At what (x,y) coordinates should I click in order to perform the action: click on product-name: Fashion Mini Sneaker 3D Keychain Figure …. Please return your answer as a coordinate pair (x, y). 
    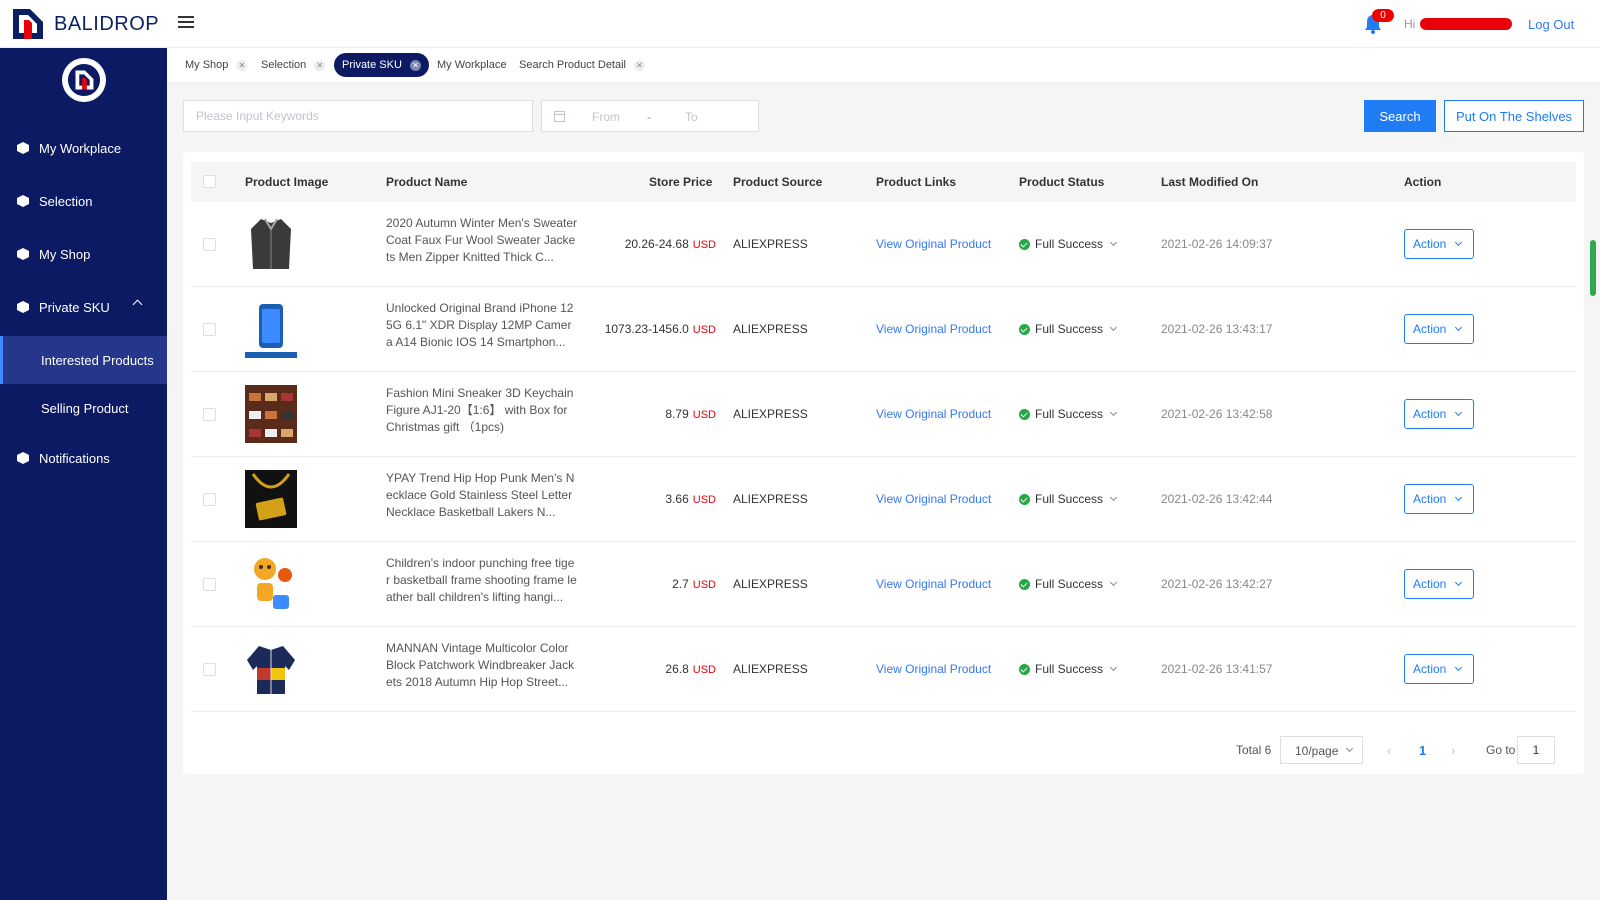
    Looking at the image, I should click on (480, 410).